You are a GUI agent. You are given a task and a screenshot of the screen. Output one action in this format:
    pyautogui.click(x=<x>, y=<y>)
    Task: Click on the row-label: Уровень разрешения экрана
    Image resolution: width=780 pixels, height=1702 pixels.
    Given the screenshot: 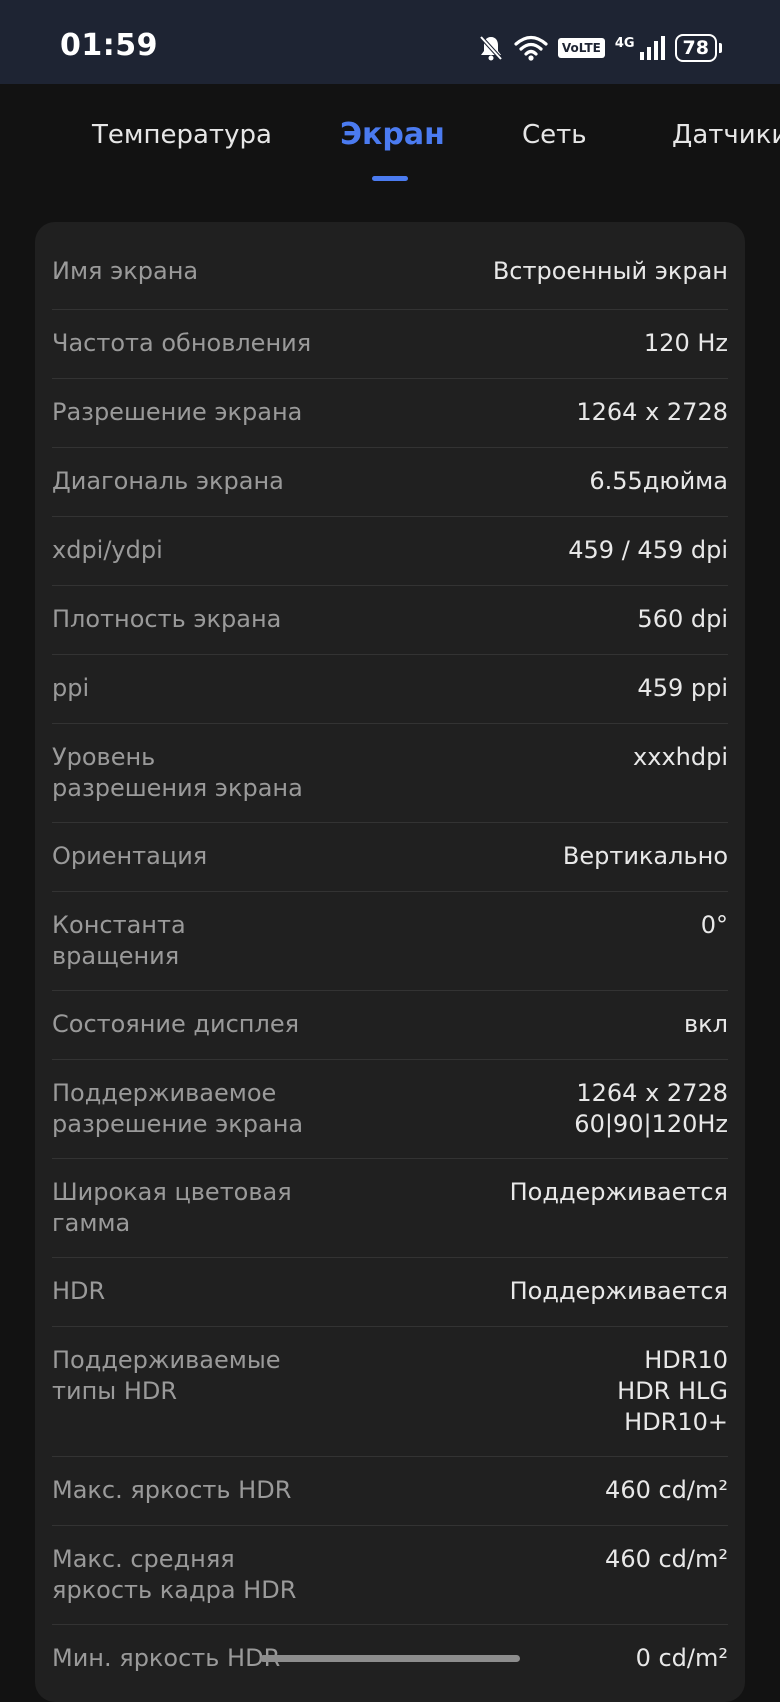 What is the action you would take?
    pyautogui.click(x=177, y=772)
    